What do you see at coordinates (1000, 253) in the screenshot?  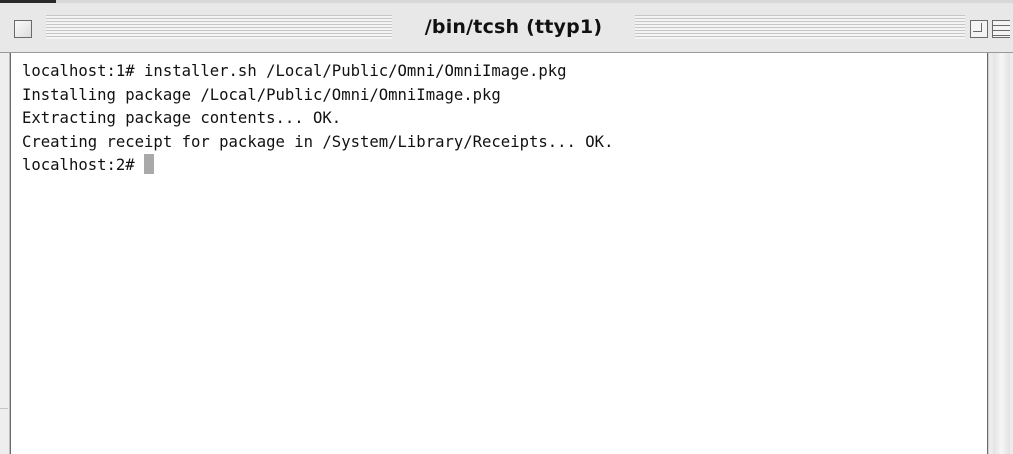 I see `vertical-scrollbar` at bounding box center [1000, 253].